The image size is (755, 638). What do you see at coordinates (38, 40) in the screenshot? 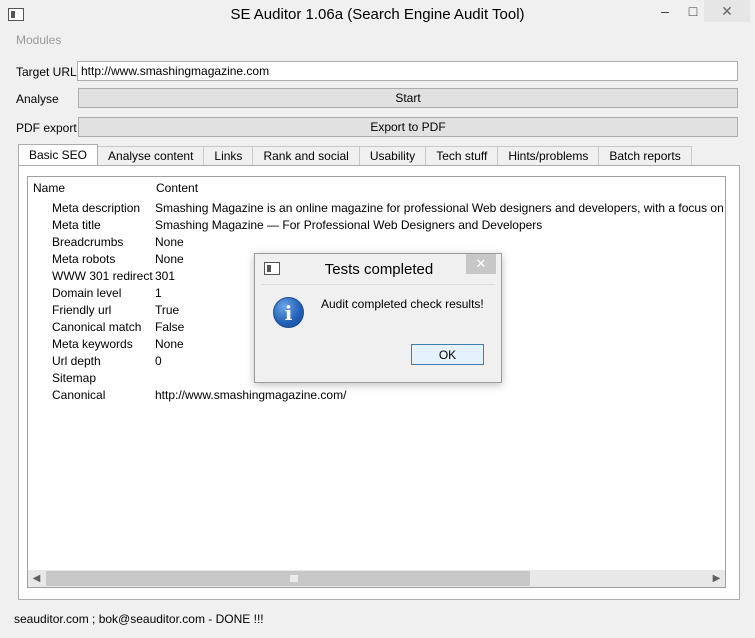
I see `menu-modules: Modules` at bounding box center [38, 40].